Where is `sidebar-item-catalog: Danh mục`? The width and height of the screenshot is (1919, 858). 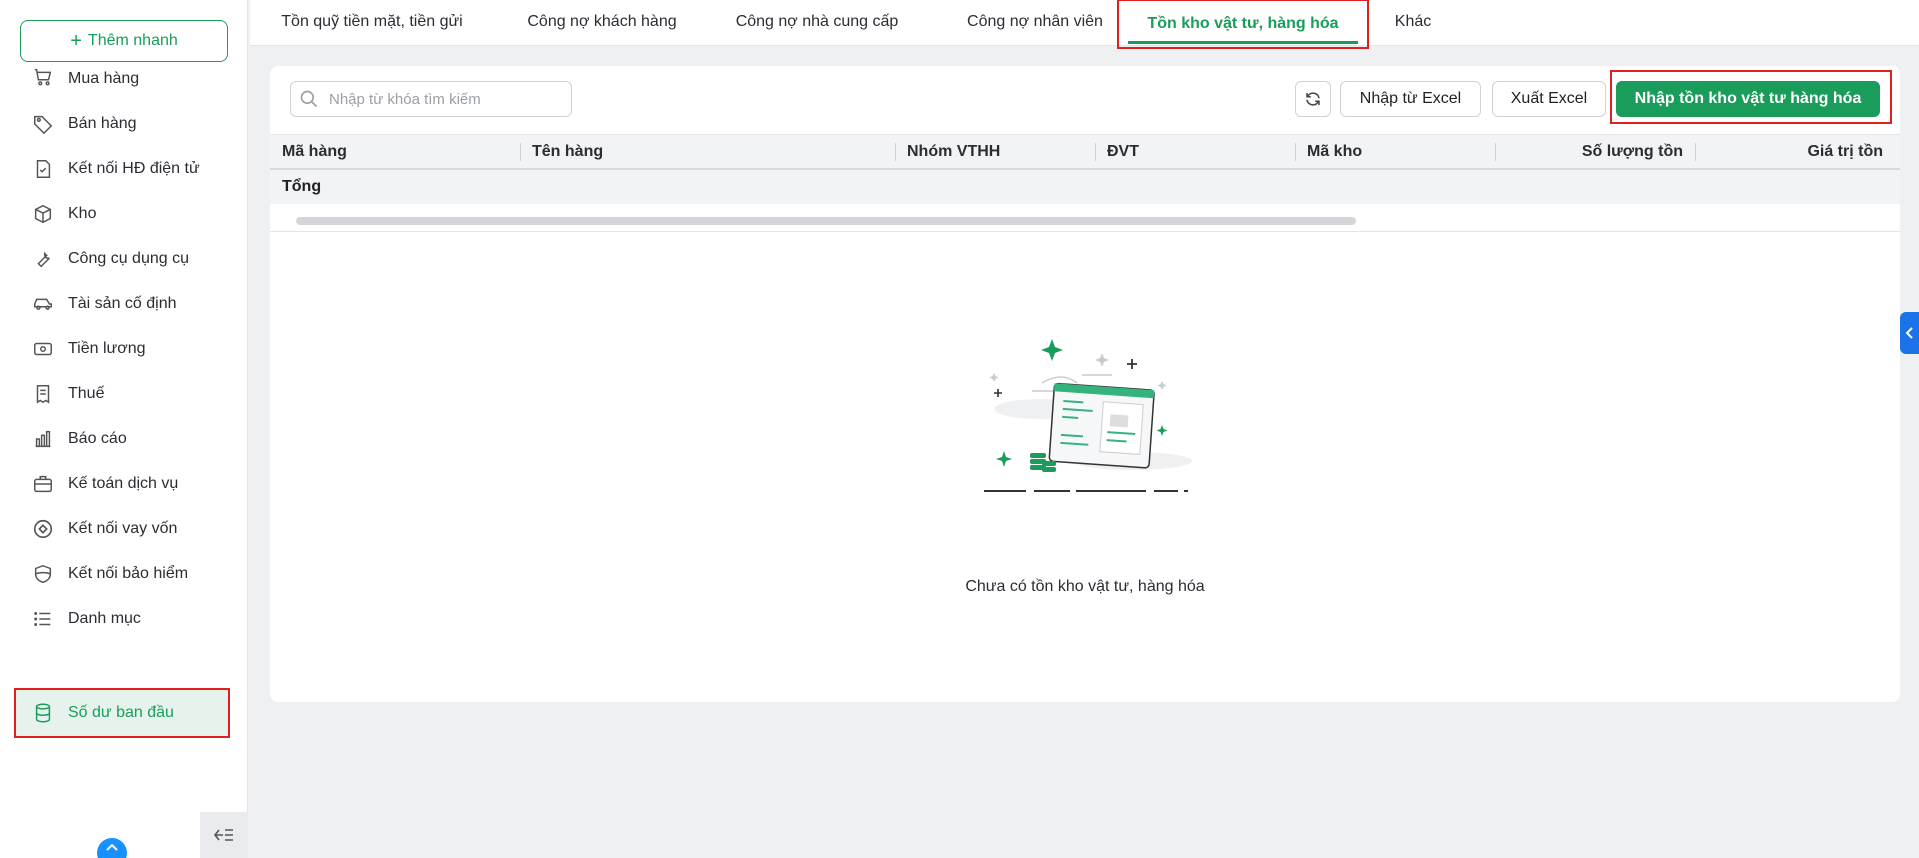
sidebar-item-catalog: Danh mục is located at coordinates (122, 619).